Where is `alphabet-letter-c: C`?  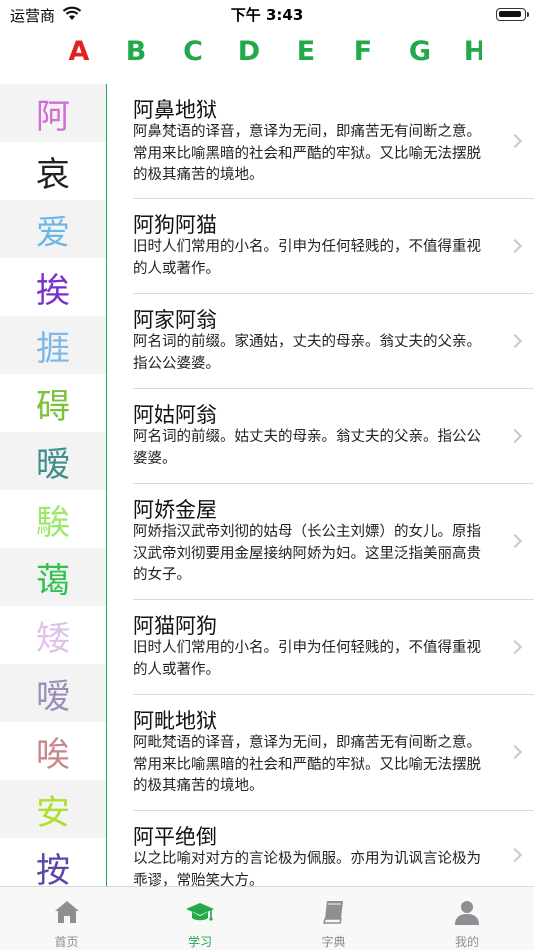
alphabet-letter-c: C is located at coordinates (193, 51).